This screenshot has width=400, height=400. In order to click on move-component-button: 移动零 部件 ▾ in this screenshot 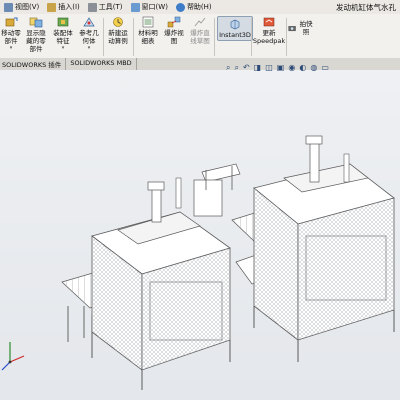, I will do `click(11, 33)`.